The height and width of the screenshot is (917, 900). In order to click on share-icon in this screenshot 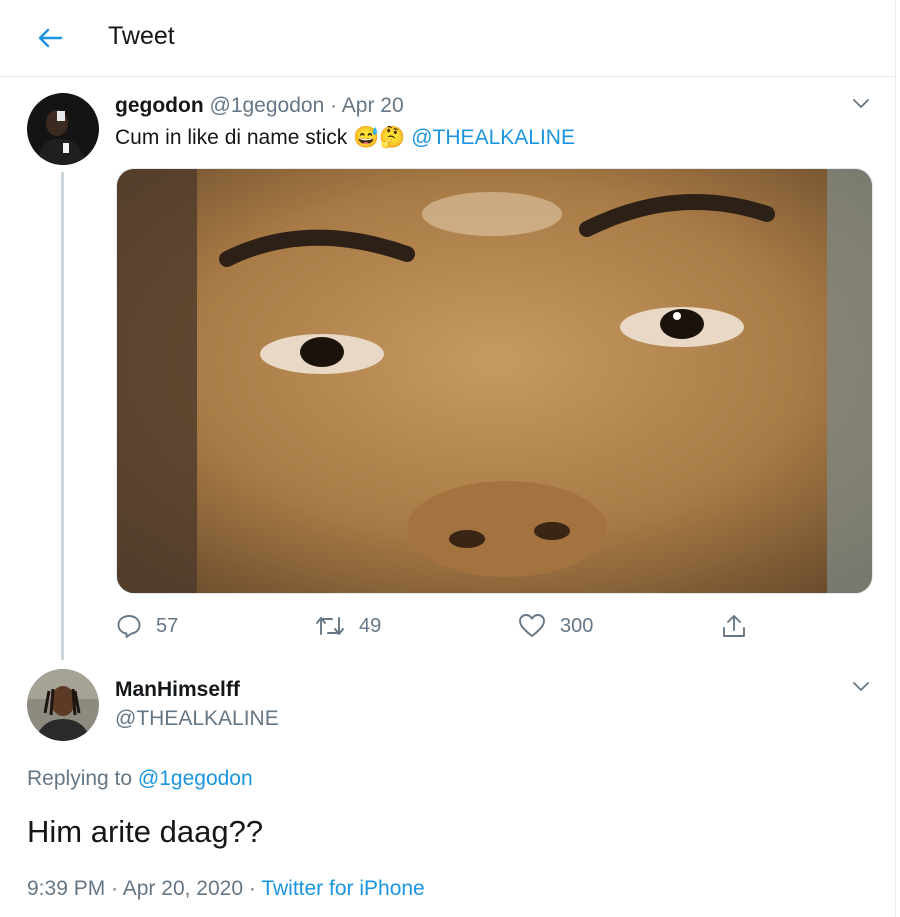, I will do `click(734, 626)`.